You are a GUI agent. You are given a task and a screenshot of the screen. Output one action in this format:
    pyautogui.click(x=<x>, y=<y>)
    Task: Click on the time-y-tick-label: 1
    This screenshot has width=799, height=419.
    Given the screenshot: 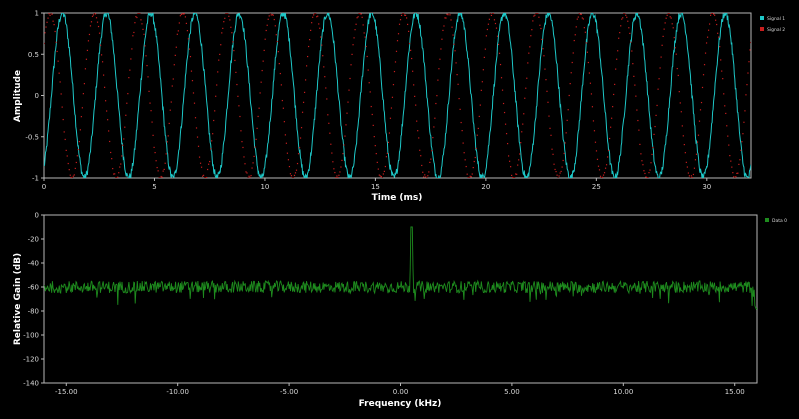 What is the action you would take?
    pyautogui.click(x=37, y=14)
    